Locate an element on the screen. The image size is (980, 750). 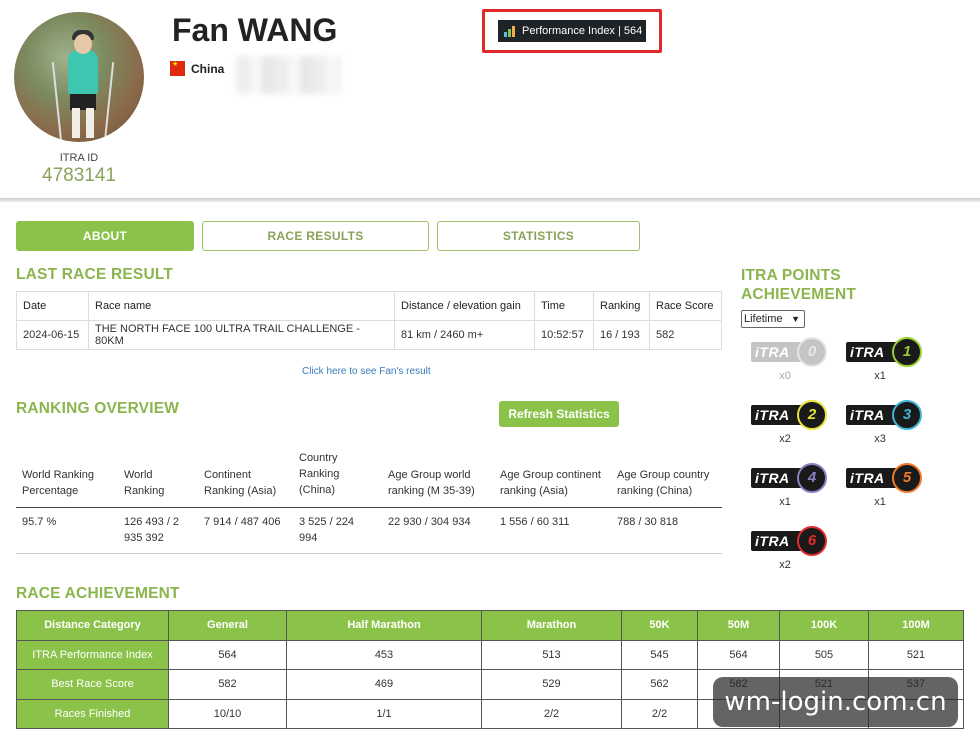
table-cell: 10/10 is located at coordinates (227, 713).